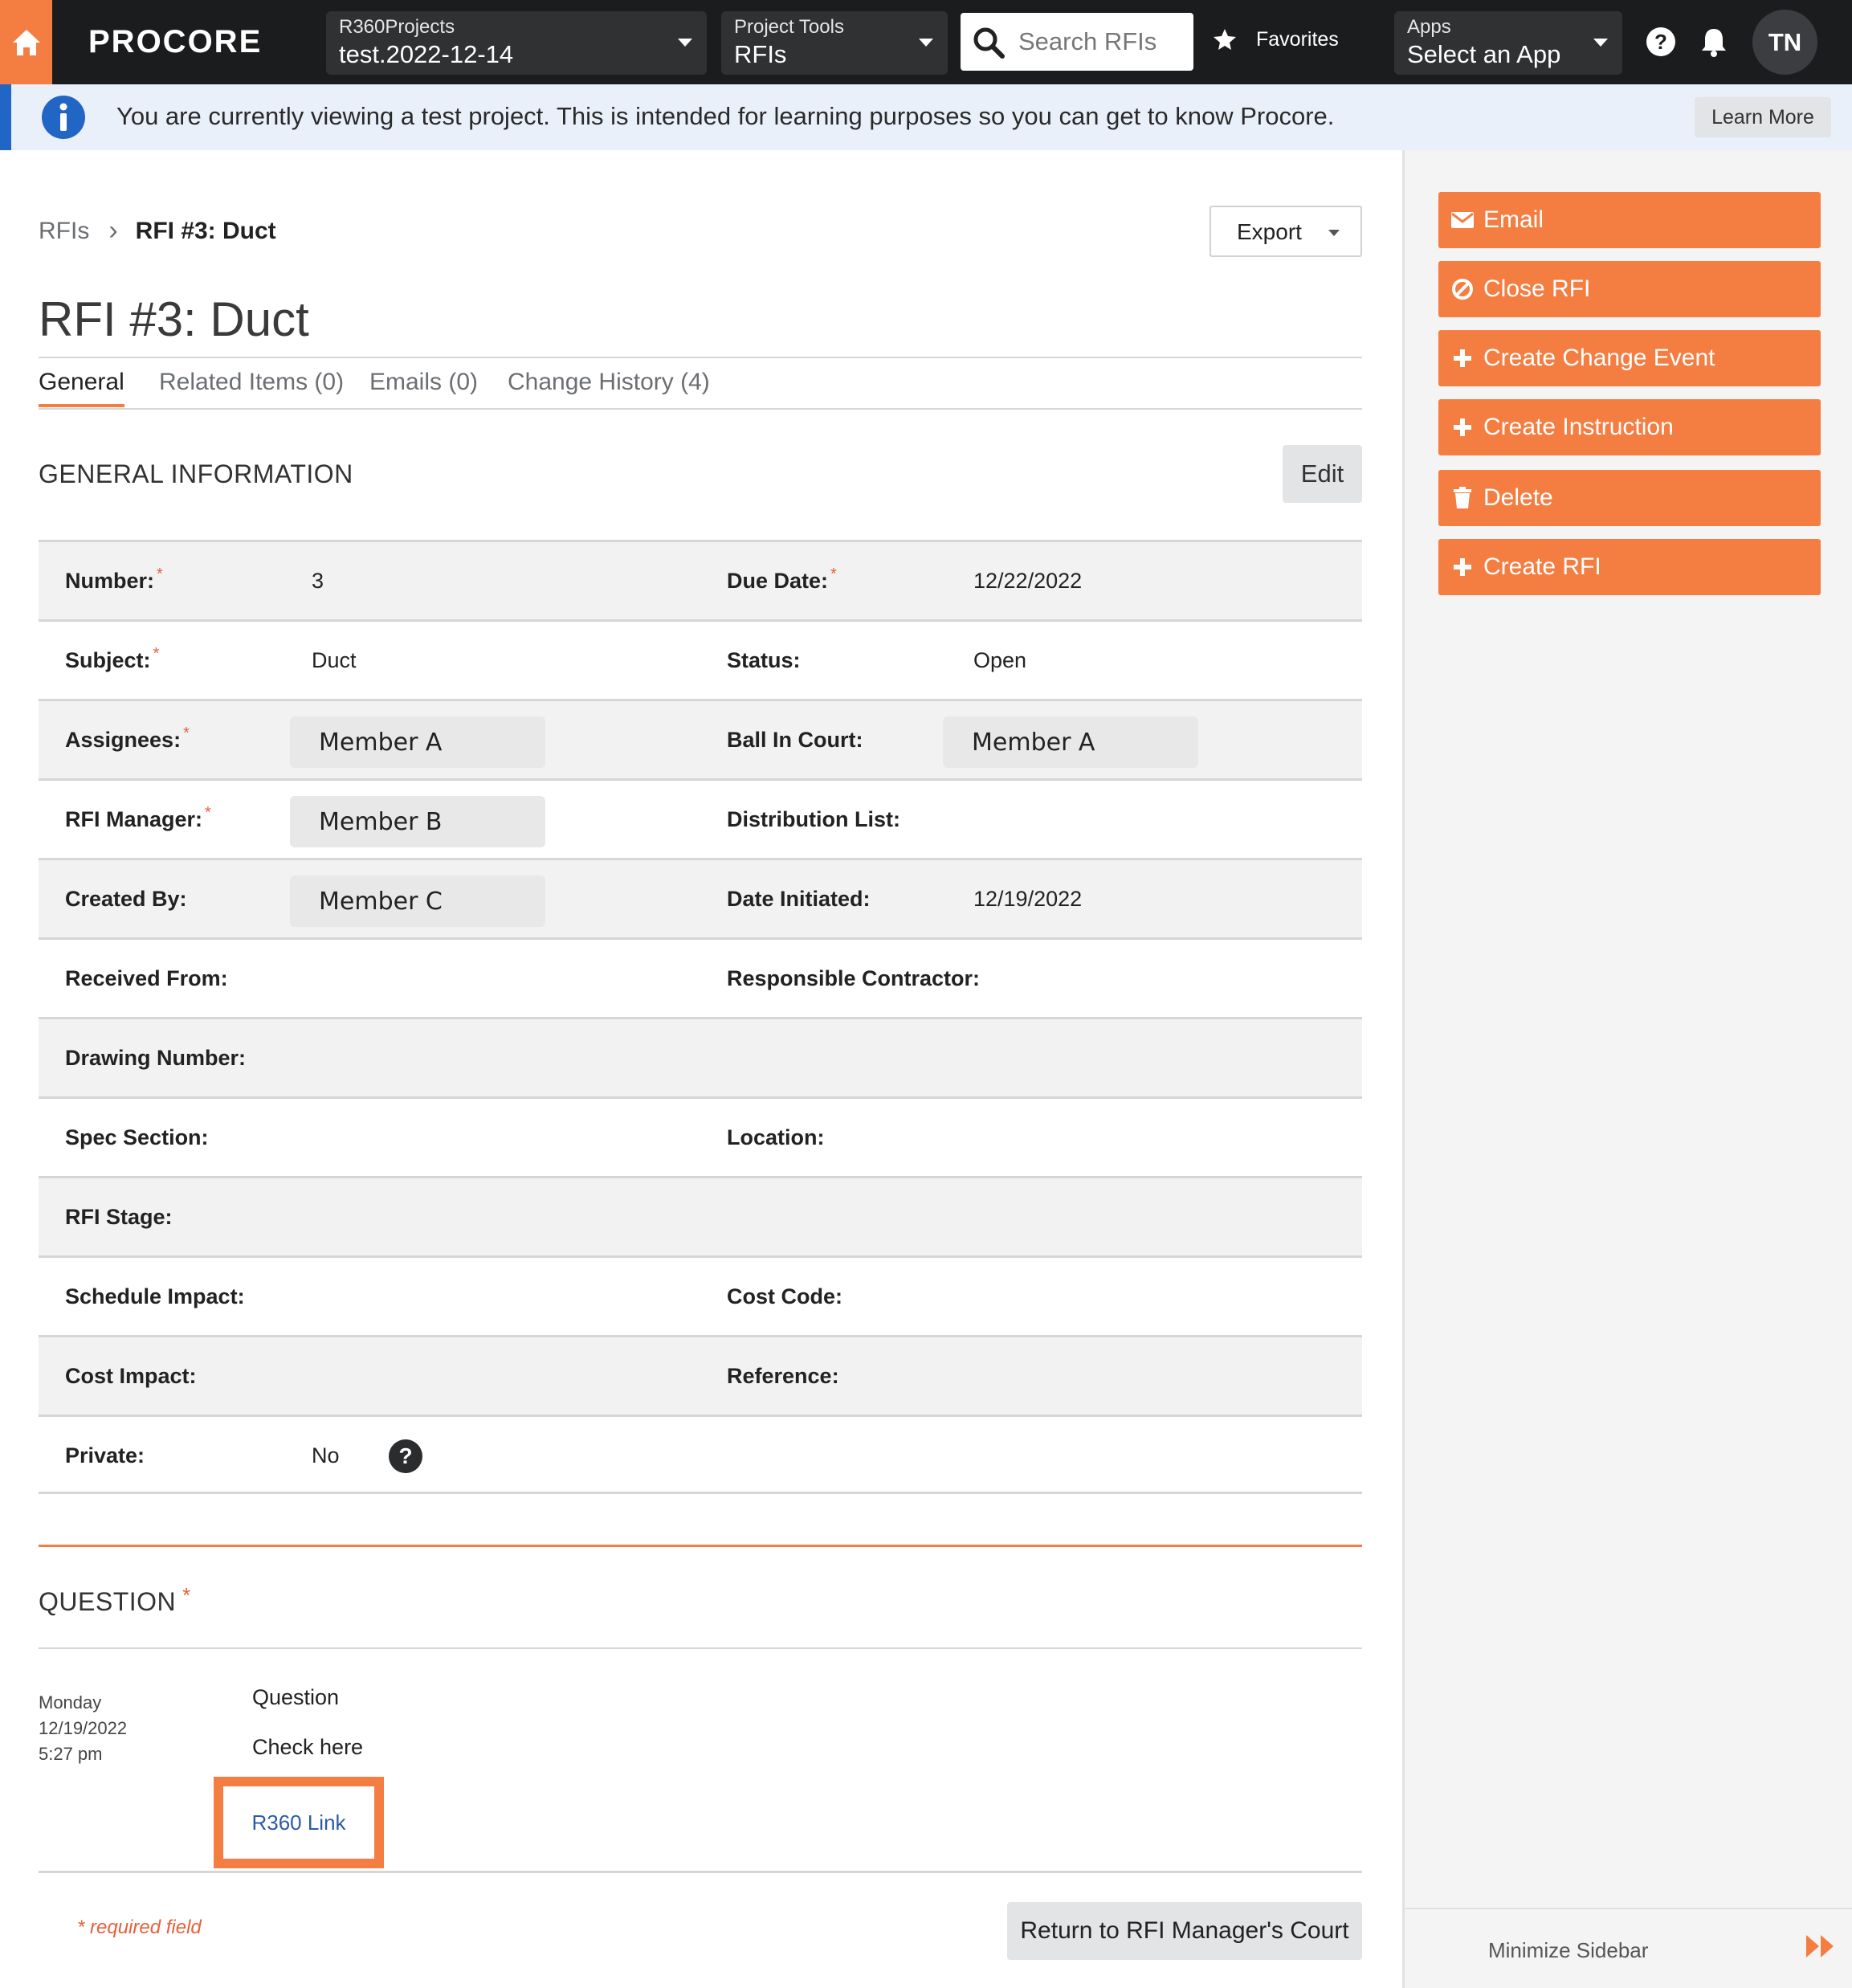 This screenshot has width=1852, height=1988. Describe the element at coordinates (326, 1455) in the screenshot. I see `private-value: No` at that location.